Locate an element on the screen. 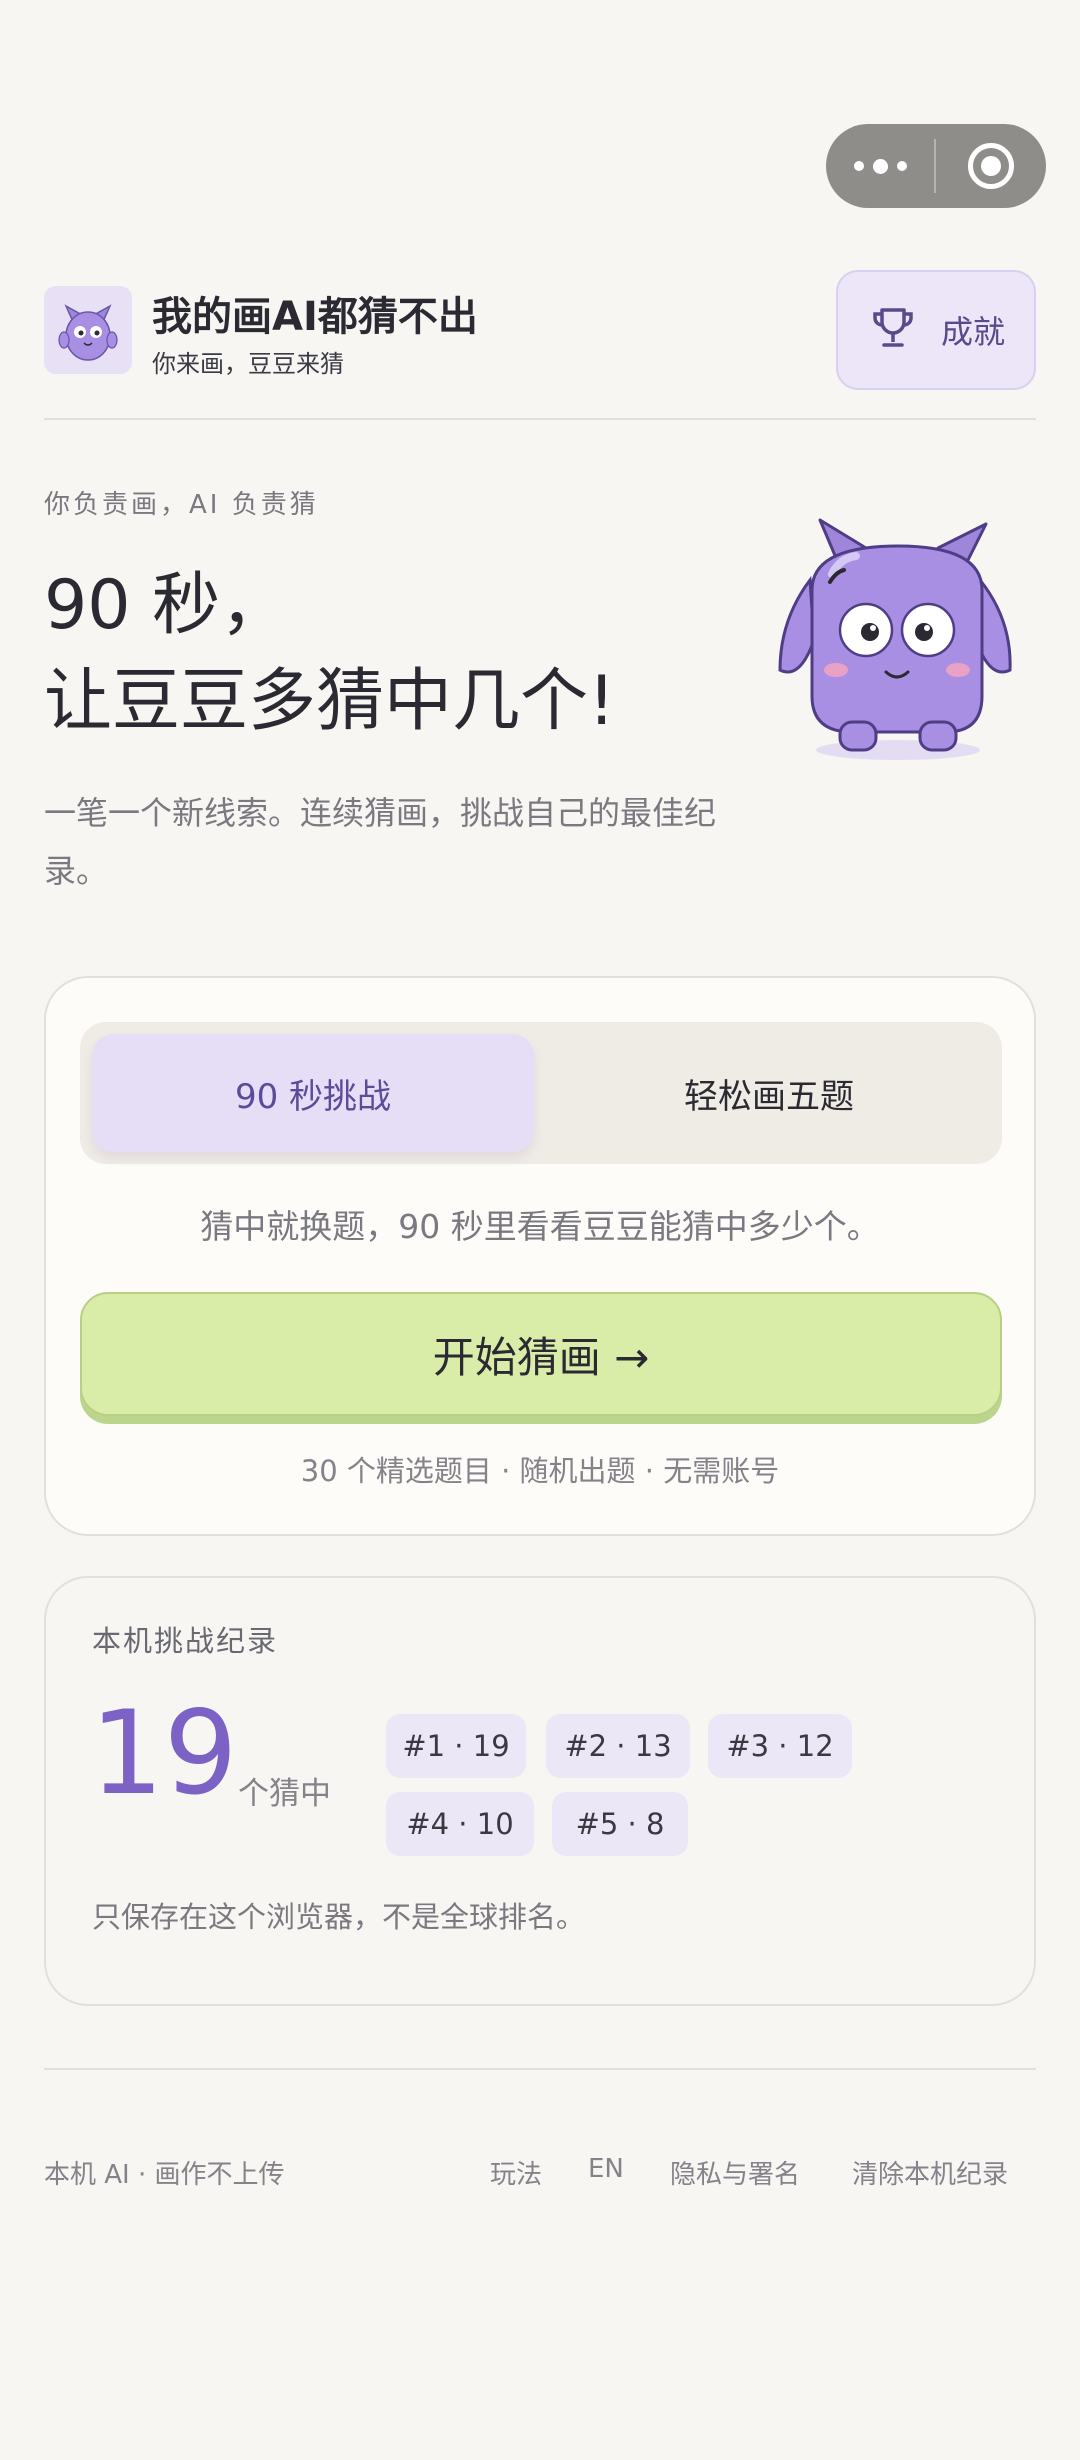 The width and height of the screenshot is (1080, 2460). record-title: 本机挑战纪录 is located at coordinates (185, 1641).